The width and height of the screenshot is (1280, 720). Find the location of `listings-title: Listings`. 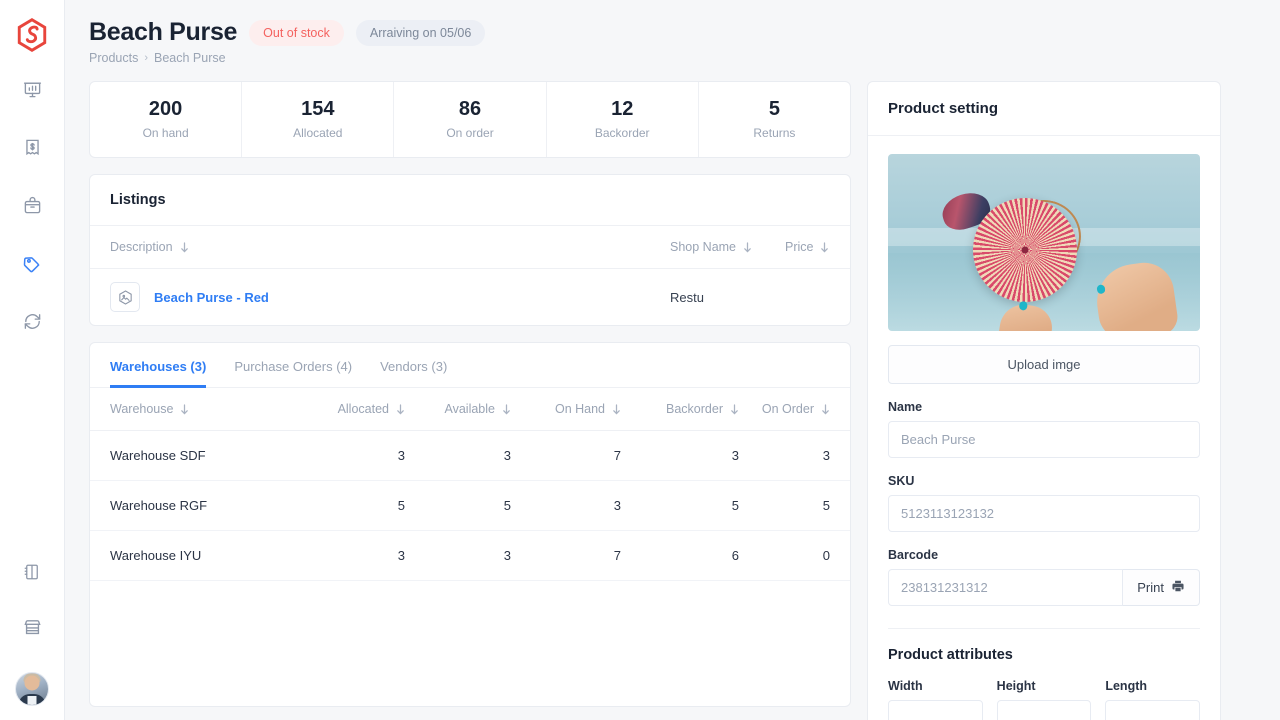

listings-title: Listings is located at coordinates (470, 200).